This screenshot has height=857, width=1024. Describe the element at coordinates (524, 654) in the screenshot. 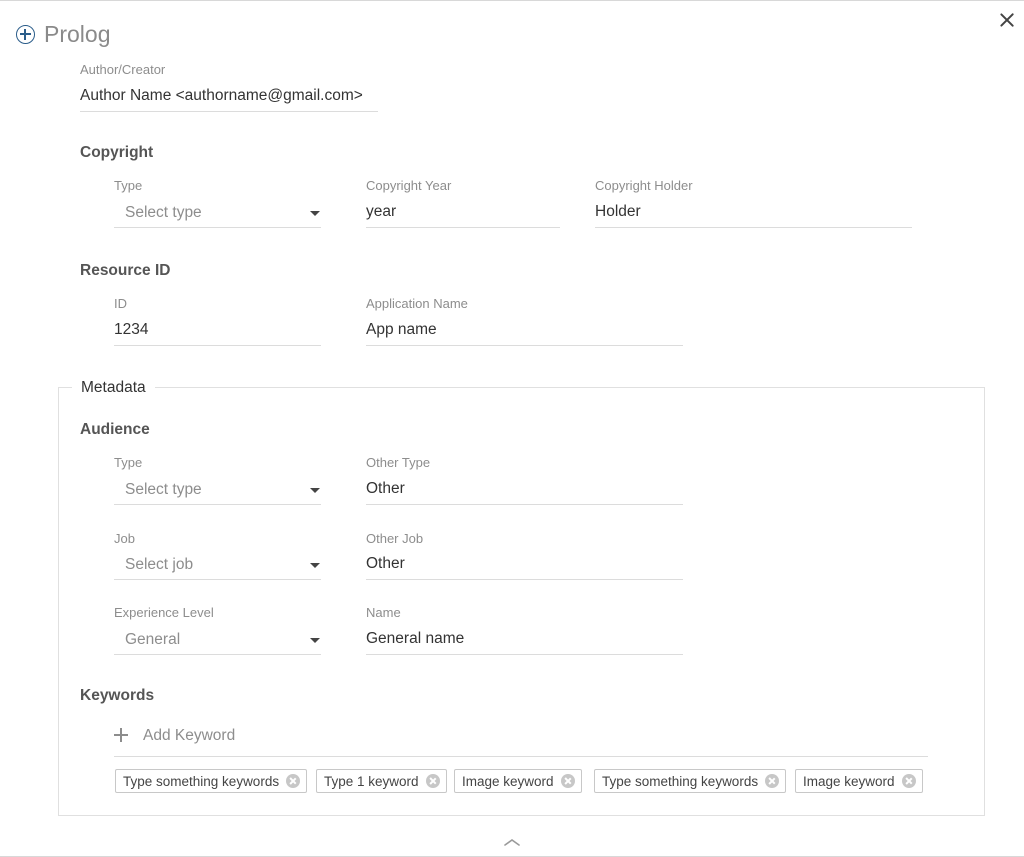

I see `audience-name-underline` at that location.